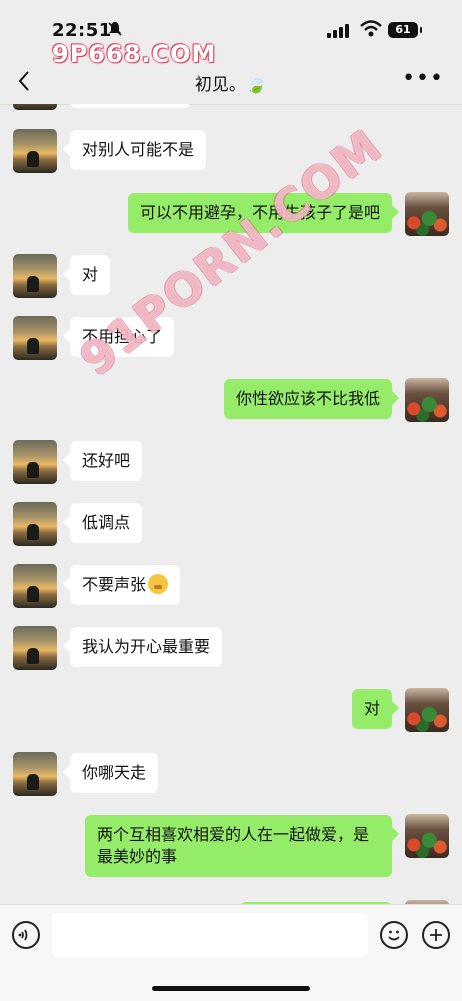 The height and width of the screenshot is (1001, 462). What do you see at coordinates (130, 106) in the screenshot?
I see `message-bubble-partial` at bounding box center [130, 106].